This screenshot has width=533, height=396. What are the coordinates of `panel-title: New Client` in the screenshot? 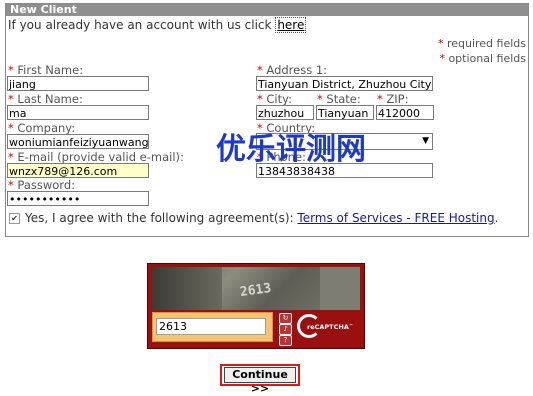 It's located at (267, 10).